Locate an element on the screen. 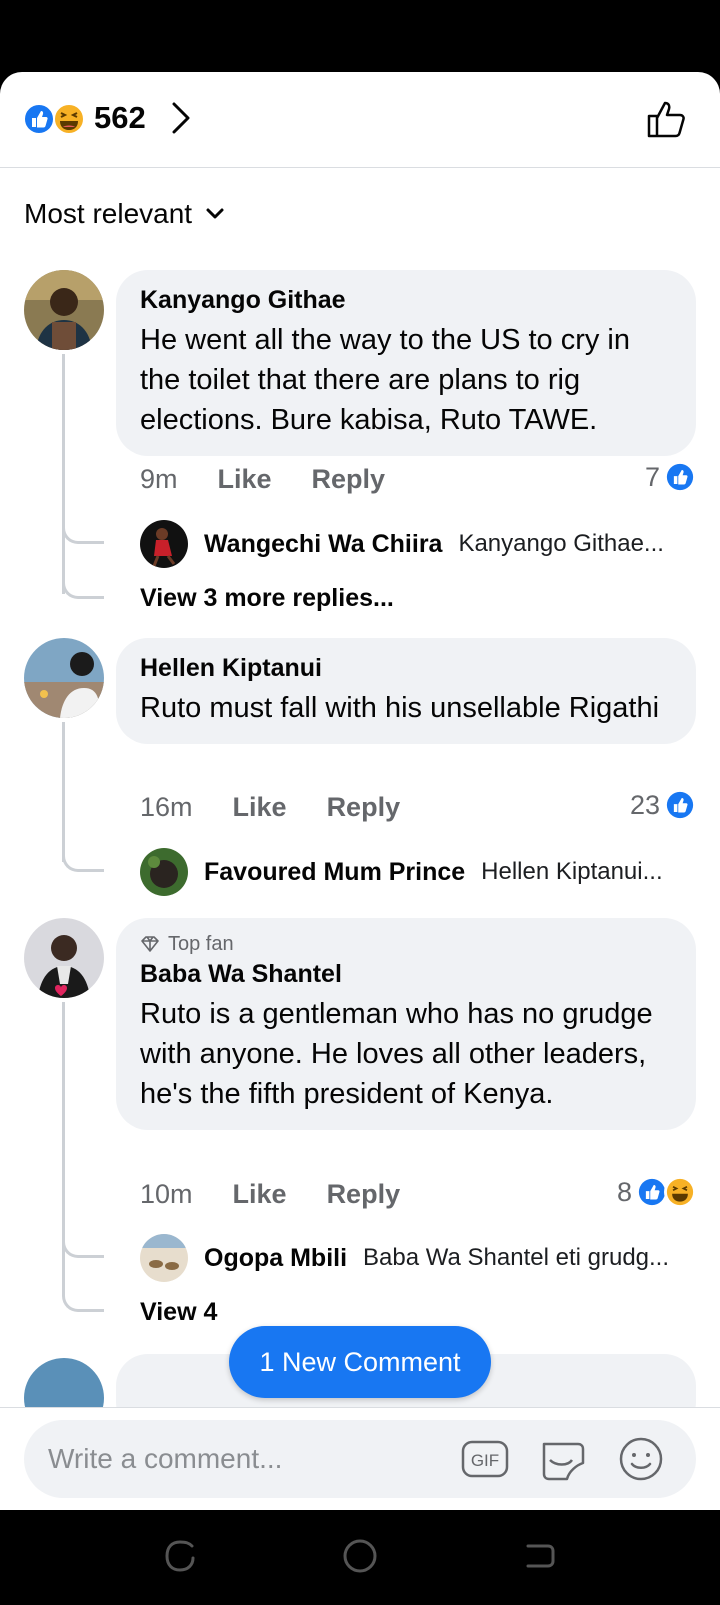  recents-icon is located at coordinates (180, 1556).